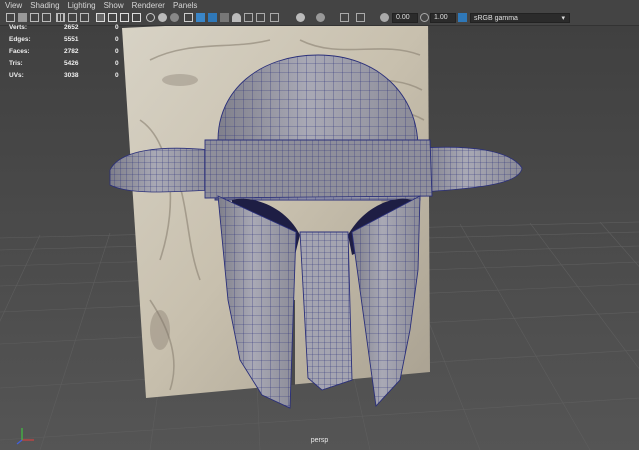 Image resolution: width=639 pixels, height=450 pixels. I want to click on xray-joints-icon, so click(344, 17).